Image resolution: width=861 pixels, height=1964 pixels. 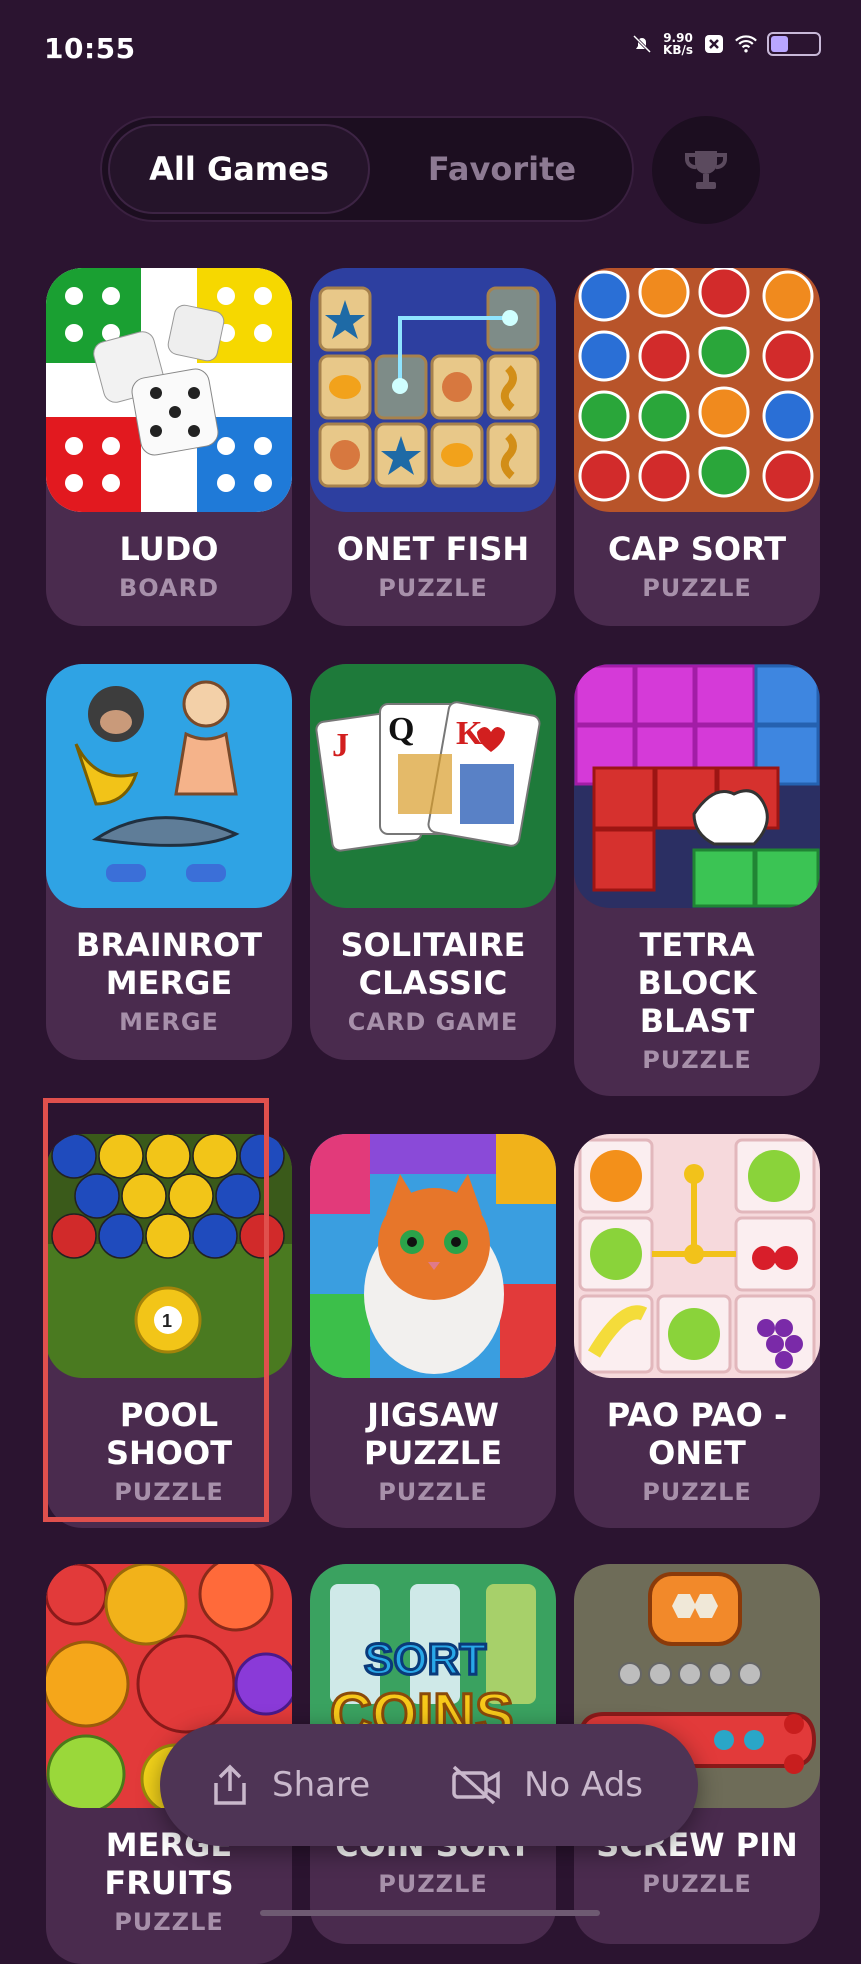 What do you see at coordinates (502, 169) in the screenshot?
I see `tab-favorite: Favorite` at bounding box center [502, 169].